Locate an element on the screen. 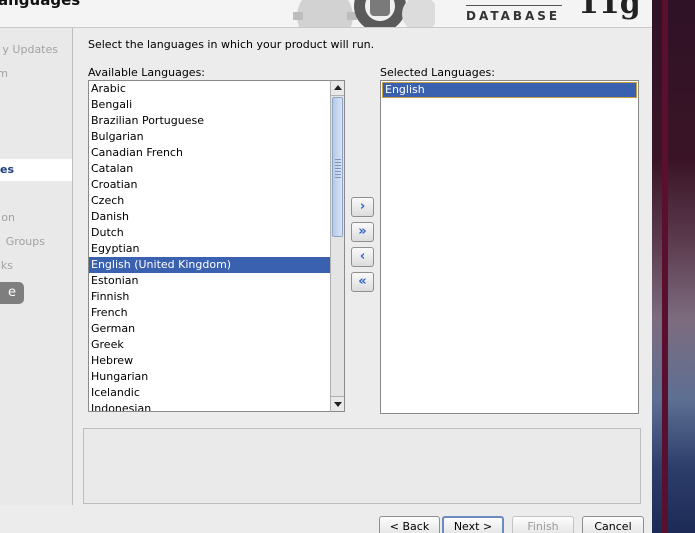 The height and width of the screenshot is (533, 695). scroll-thumb is located at coordinates (337, 167).